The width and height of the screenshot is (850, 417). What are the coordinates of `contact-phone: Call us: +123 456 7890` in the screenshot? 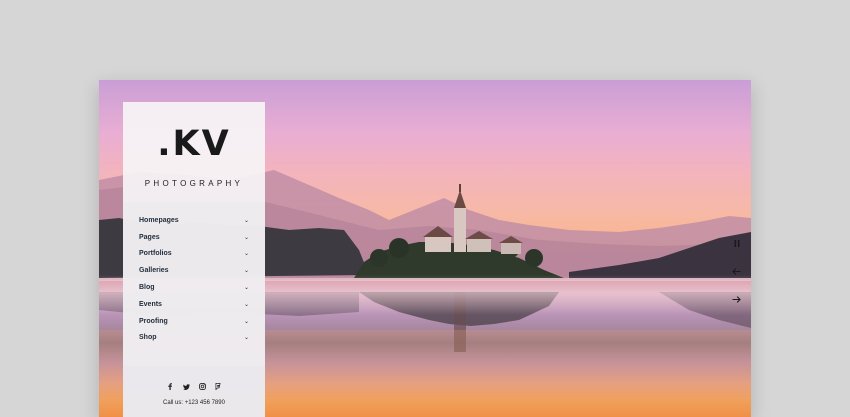 It's located at (194, 403).